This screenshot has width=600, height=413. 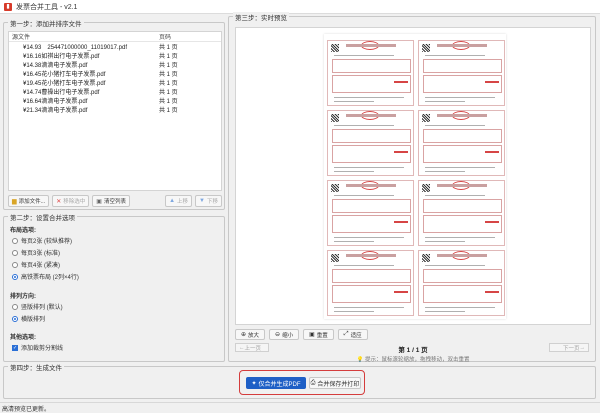 I want to click on column-header-pages: 页码, so click(x=189, y=36).